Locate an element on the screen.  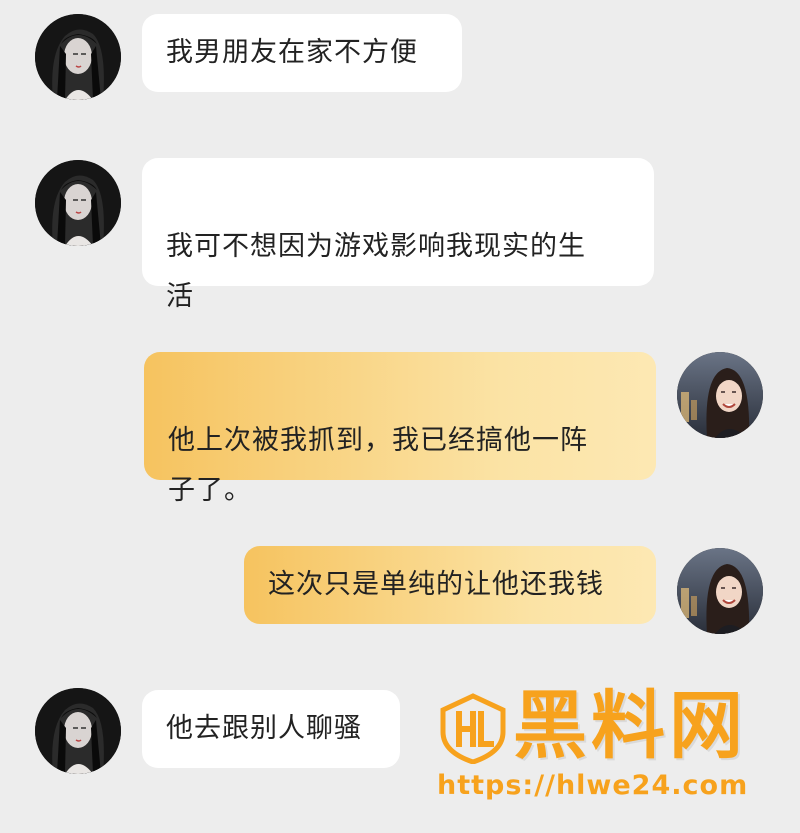
message-bubble-outgoing: 他上次被我抓到，我已经搞他一阵 子了。 is located at coordinates (400, 429).